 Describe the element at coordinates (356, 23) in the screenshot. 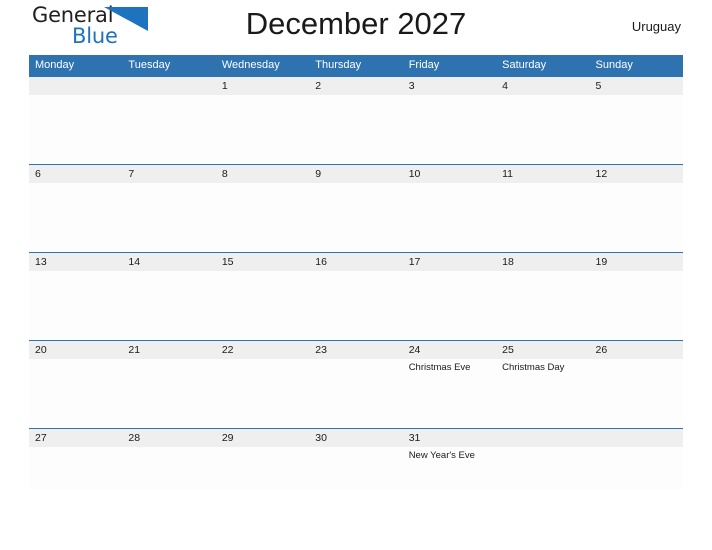

I see `page-title: December 2027` at that location.